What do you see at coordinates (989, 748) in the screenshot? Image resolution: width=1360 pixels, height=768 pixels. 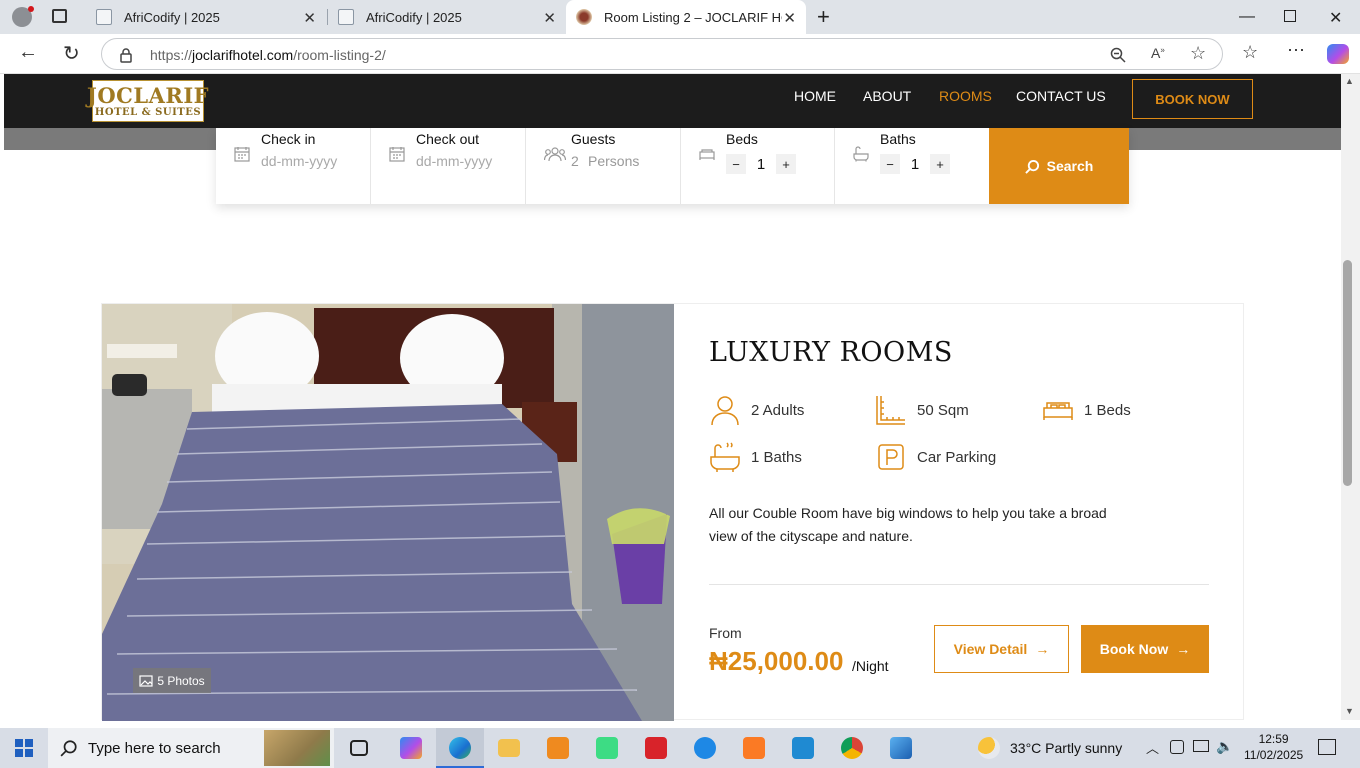 I see `weather-icon` at bounding box center [989, 748].